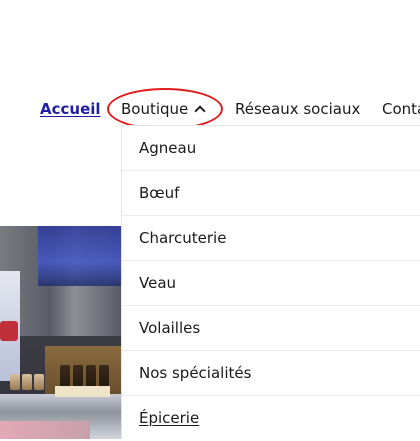  Describe the element at coordinates (70, 109) in the screenshot. I see `nav-link-accueil: Accueil` at that location.